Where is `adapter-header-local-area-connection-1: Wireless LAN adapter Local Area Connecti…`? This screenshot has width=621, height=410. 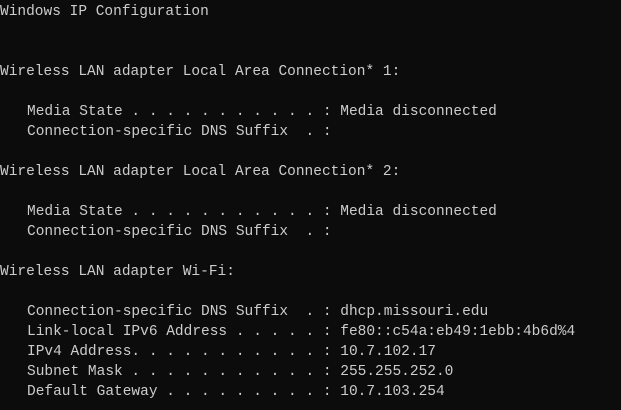 adapter-header-local-area-connection-1: Wireless LAN adapter Local Area Connecti… is located at coordinates (200, 72).